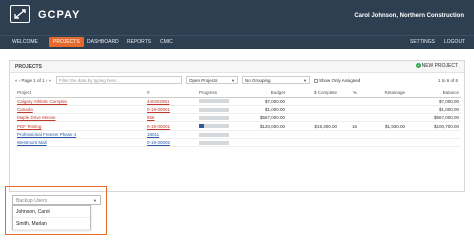  What do you see at coordinates (25, 42) in the screenshot?
I see `nav-welcome: WELCOME` at bounding box center [25, 42].